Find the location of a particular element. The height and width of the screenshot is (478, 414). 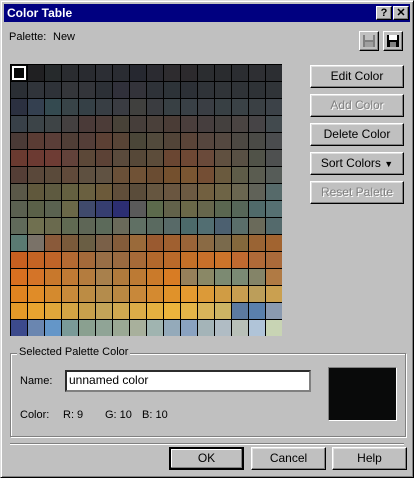

color-name-input: unnamed color is located at coordinates (188, 381).